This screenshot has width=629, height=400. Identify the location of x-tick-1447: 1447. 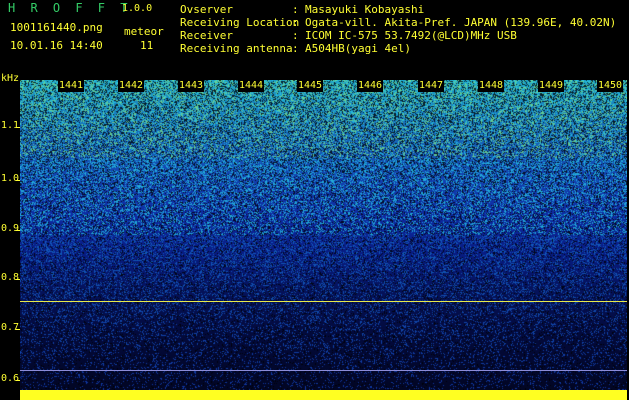
(431, 86).